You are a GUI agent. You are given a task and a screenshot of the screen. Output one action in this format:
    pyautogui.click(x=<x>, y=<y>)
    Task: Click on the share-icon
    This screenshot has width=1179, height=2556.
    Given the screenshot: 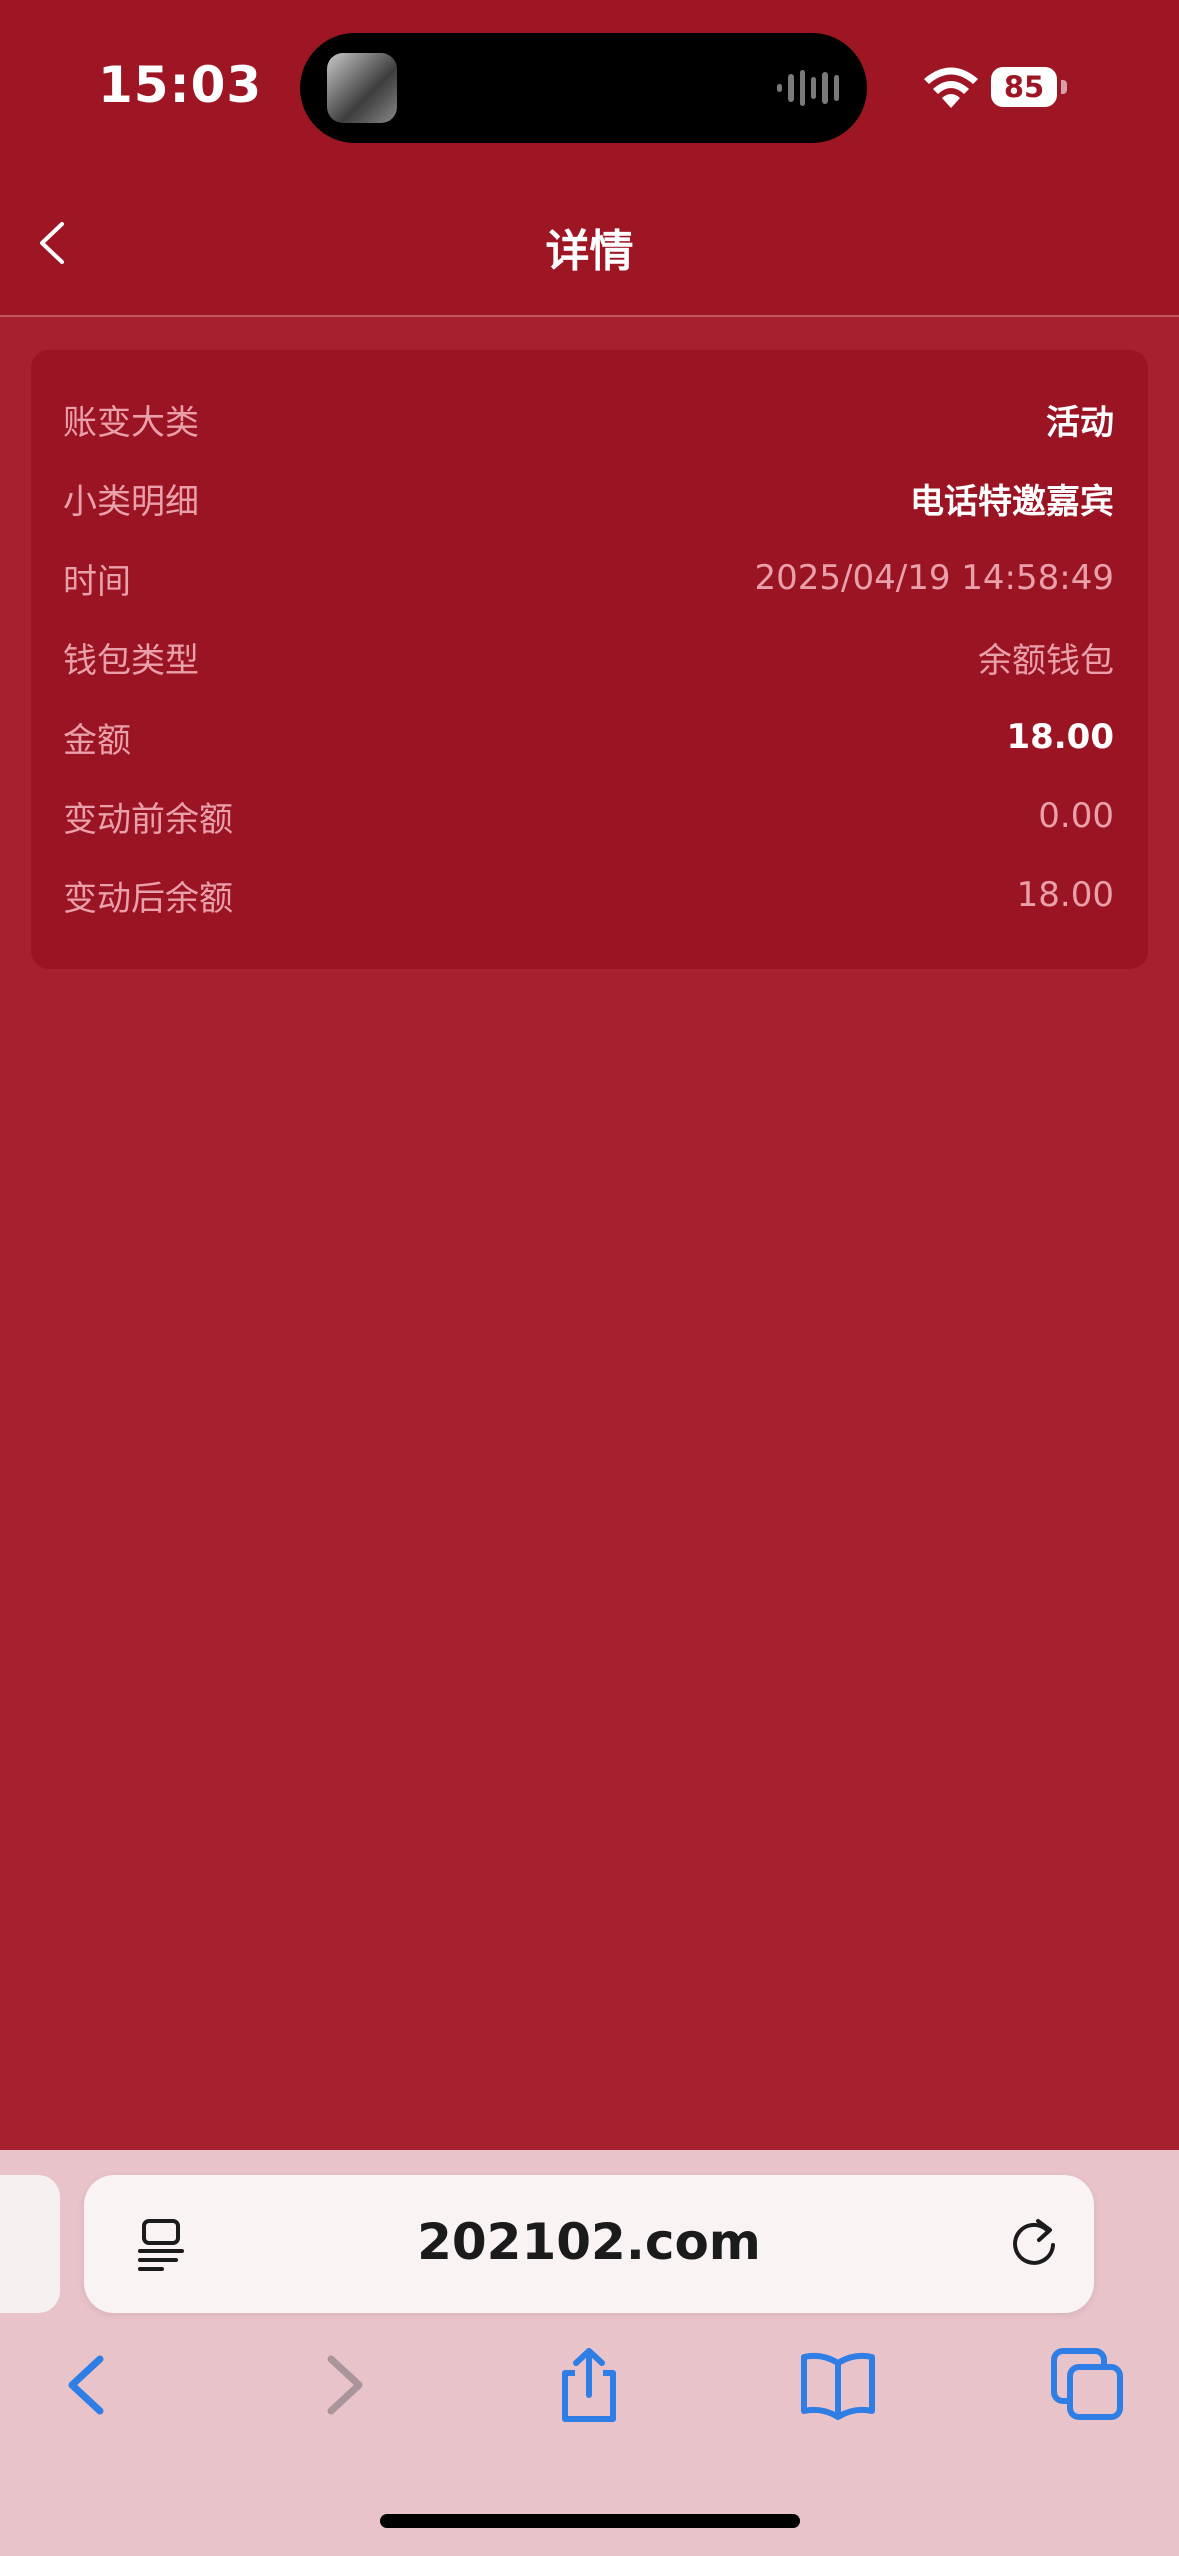 What is the action you would take?
    pyautogui.click(x=589, y=2385)
    